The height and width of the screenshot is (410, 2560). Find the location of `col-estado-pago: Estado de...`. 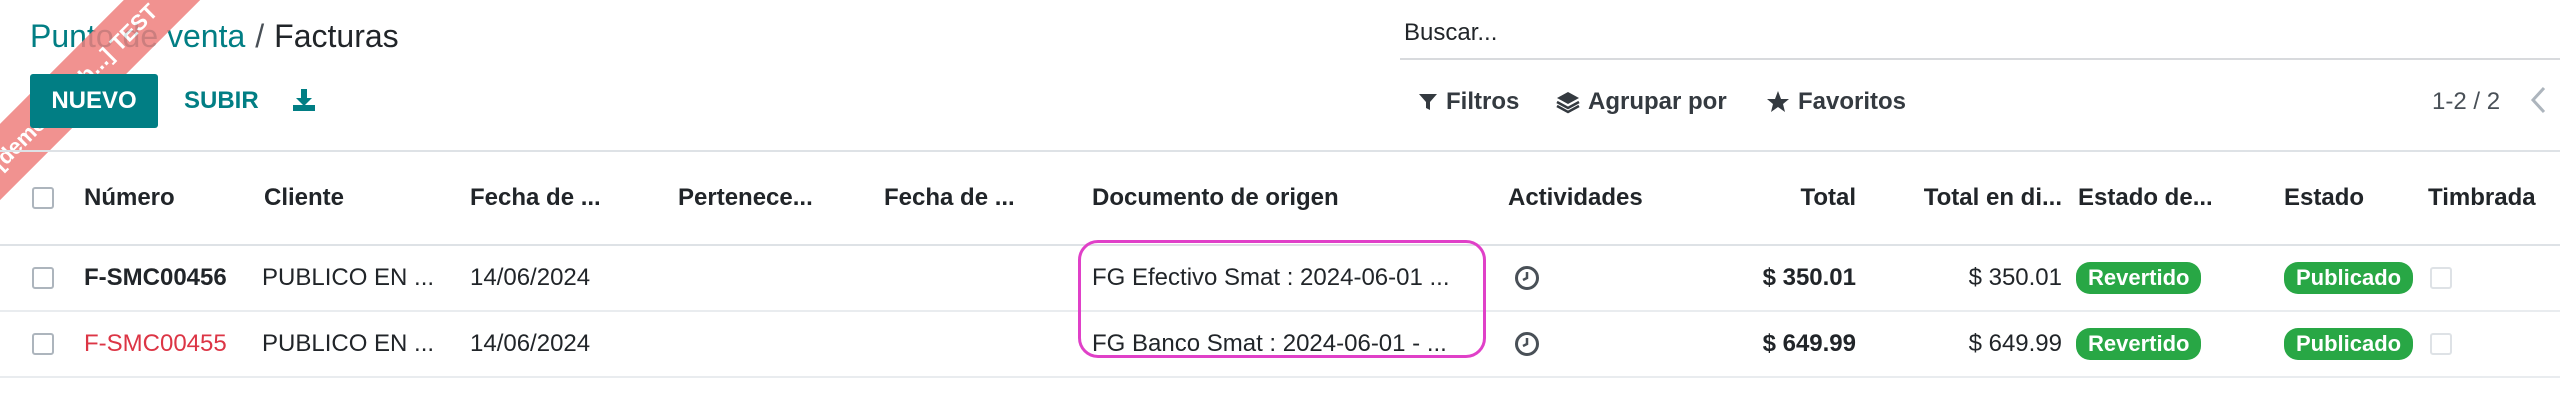

col-estado-pago: Estado de... is located at coordinates (2153, 198).